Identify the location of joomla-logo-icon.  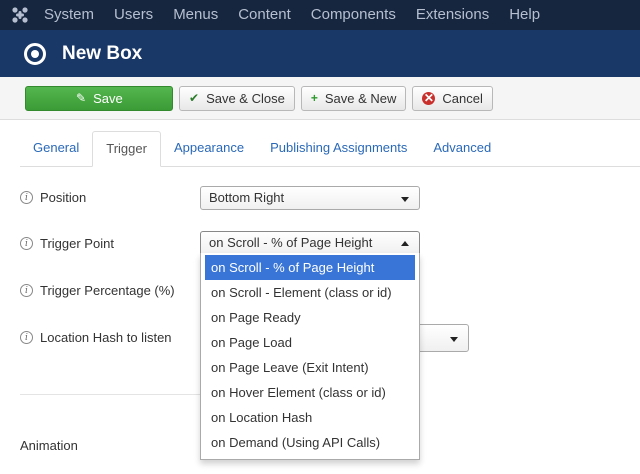
(20, 15).